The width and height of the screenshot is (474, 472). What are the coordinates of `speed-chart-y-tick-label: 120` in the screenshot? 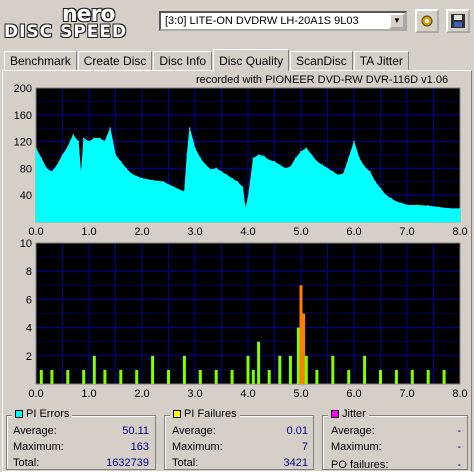 It's located at (23, 143).